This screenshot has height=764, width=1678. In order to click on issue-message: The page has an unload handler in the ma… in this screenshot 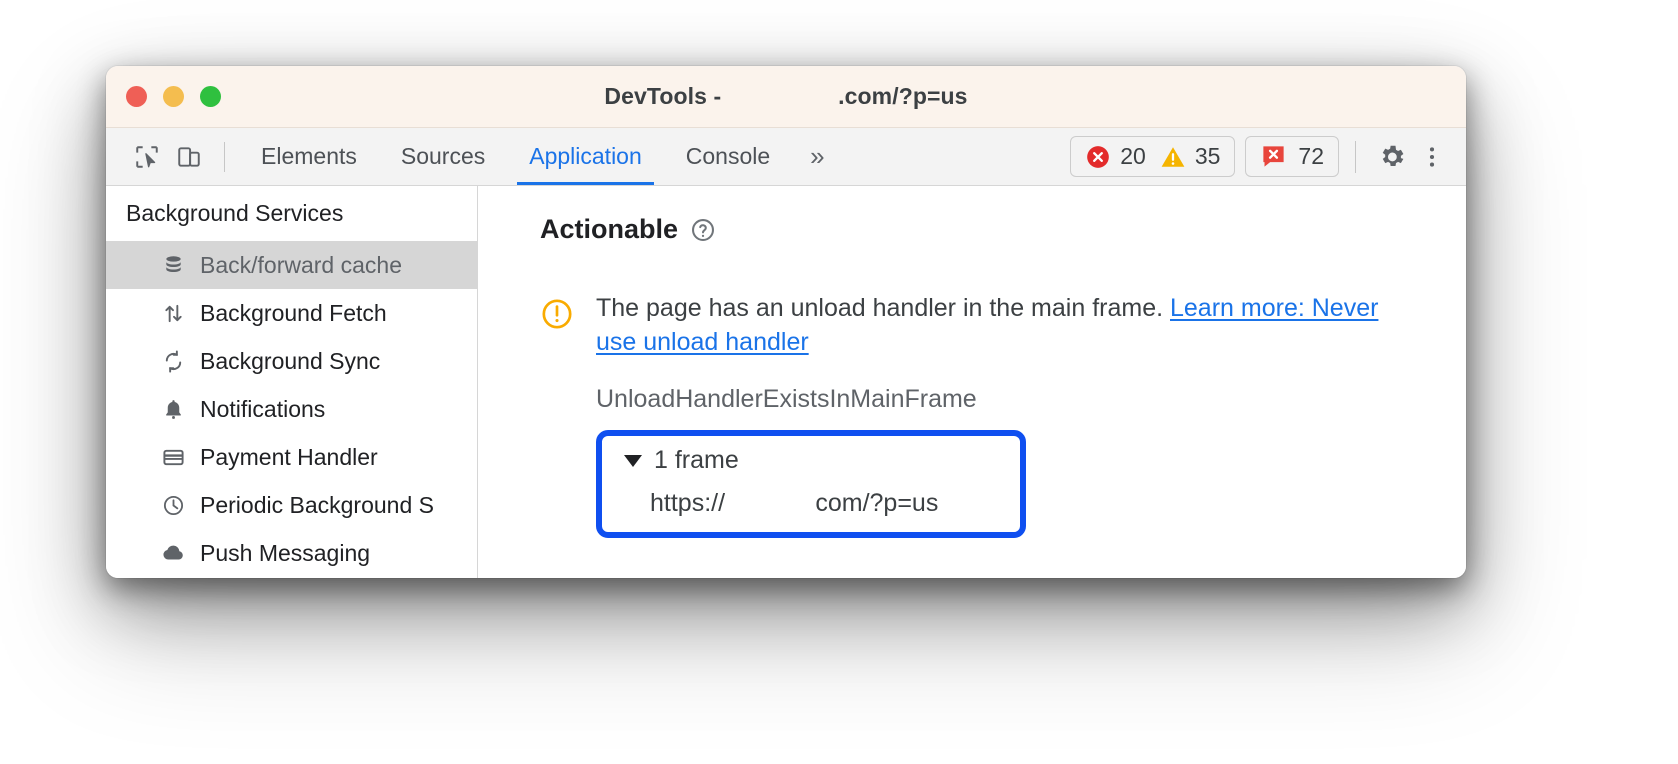, I will do `click(883, 308)`.